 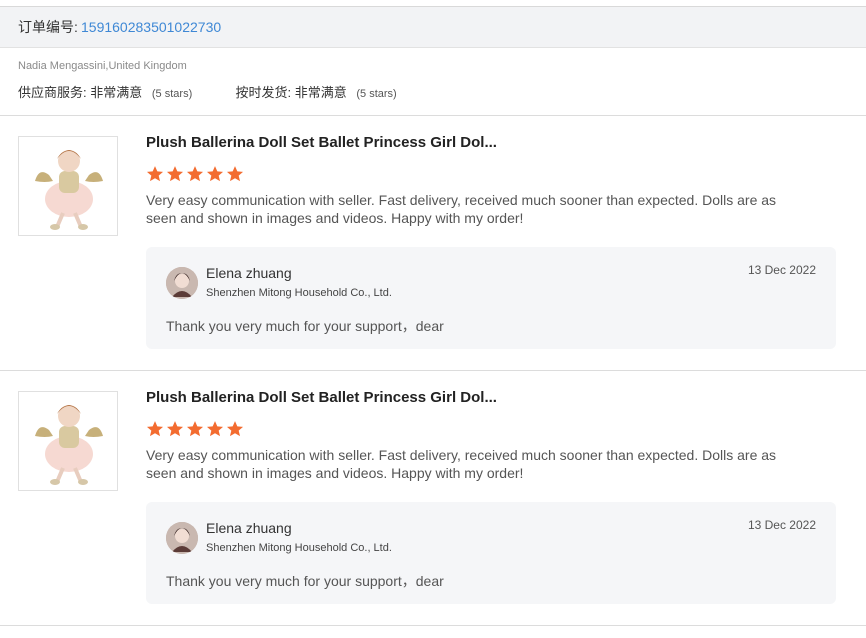 What do you see at coordinates (433, 625) in the screenshot?
I see `review-divider` at bounding box center [433, 625].